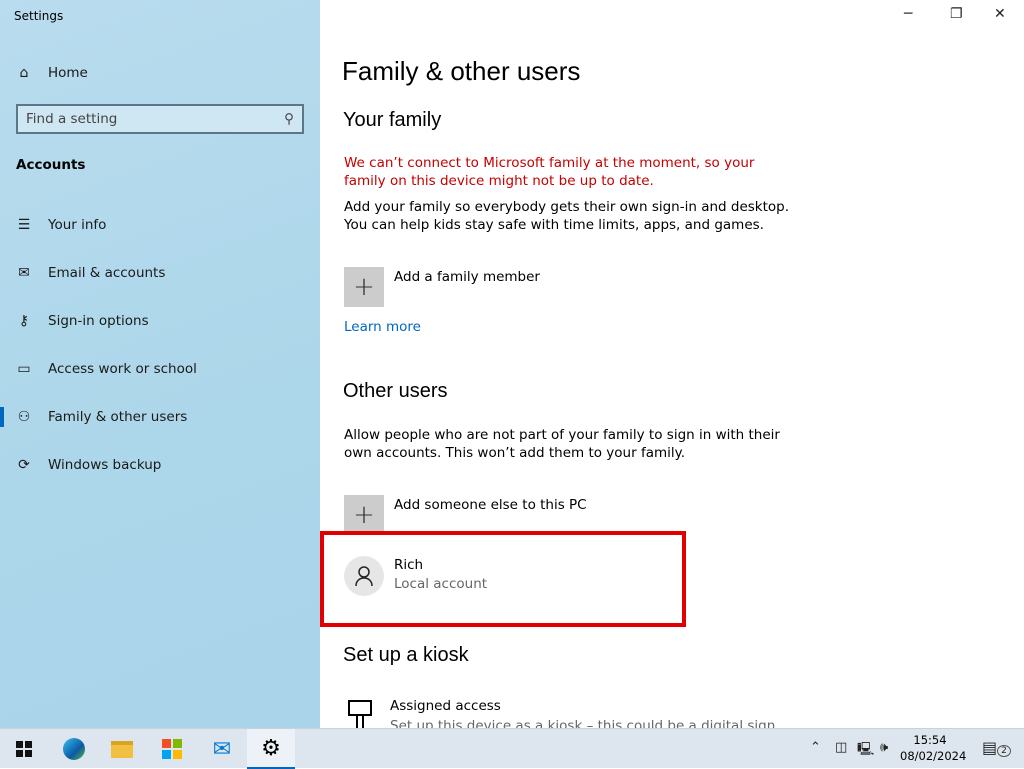 The width and height of the screenshot is (1024, 769). Describe the element at coordinates (105, 465) in the screenshot. I see `nav-label: Windows backup` at that location.